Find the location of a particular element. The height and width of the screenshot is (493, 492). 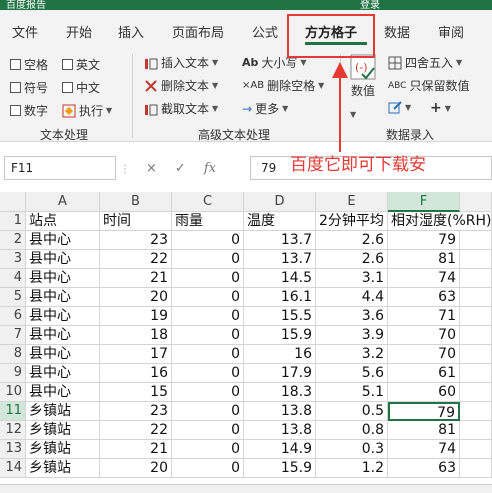

column-header-next is located at coordinates (476, 202).